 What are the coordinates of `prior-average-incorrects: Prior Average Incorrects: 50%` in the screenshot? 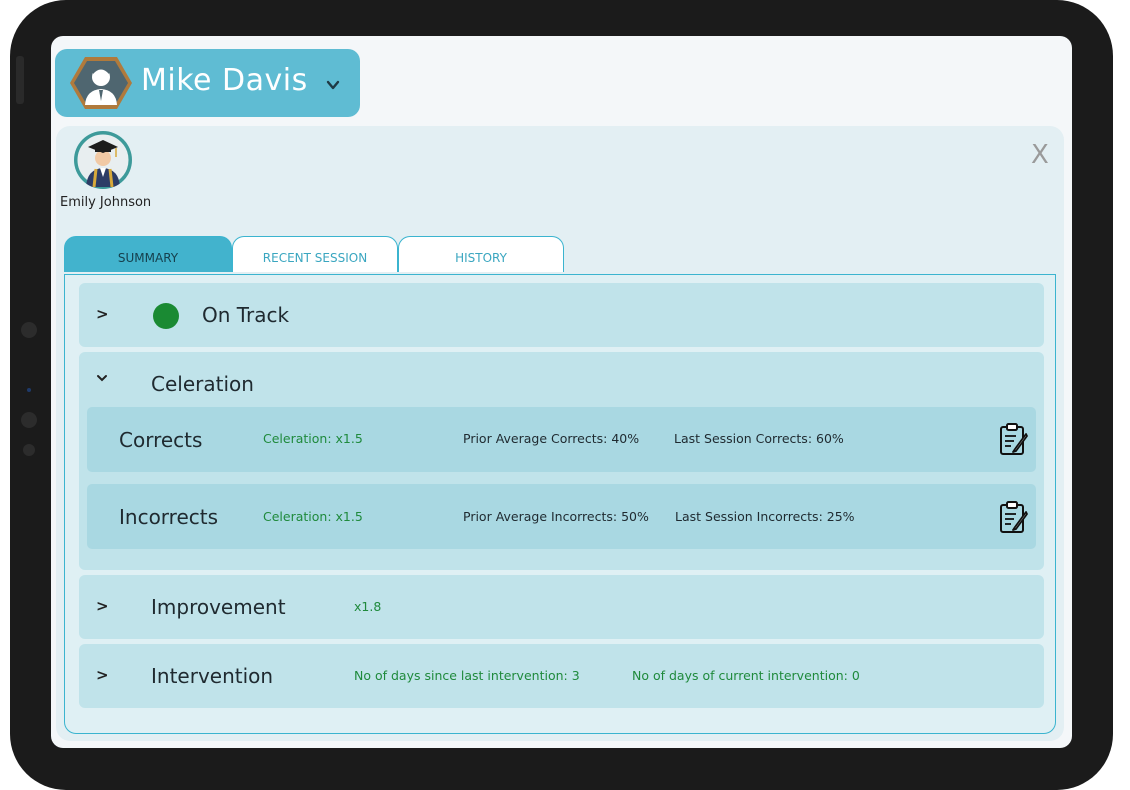 It's located at (556, 516).